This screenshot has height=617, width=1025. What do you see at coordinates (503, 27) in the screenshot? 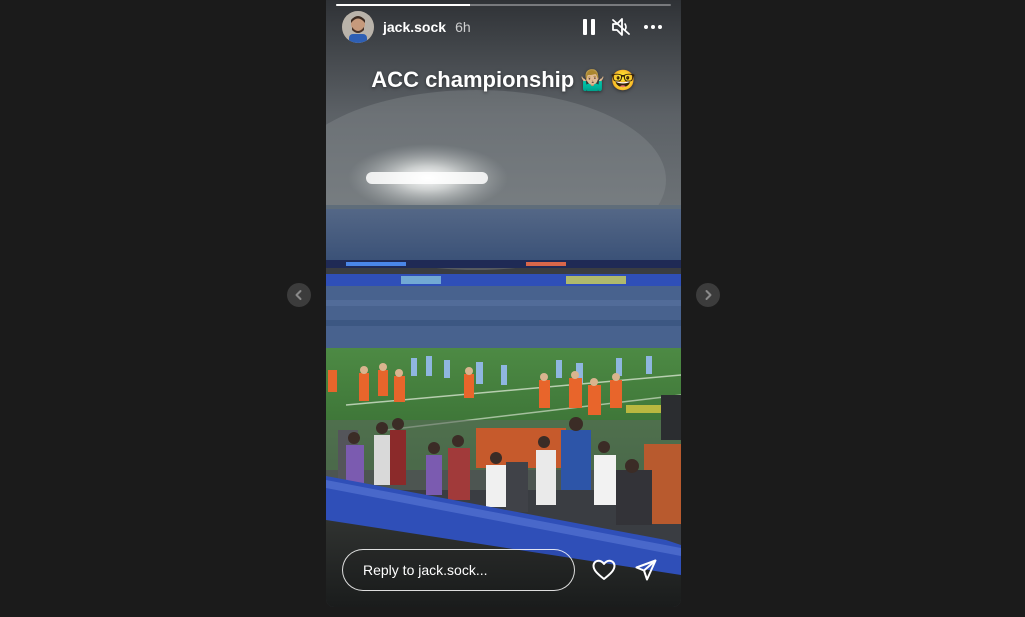
I see `story-header: jack.sock 6h` at bounding box center [503, 27].